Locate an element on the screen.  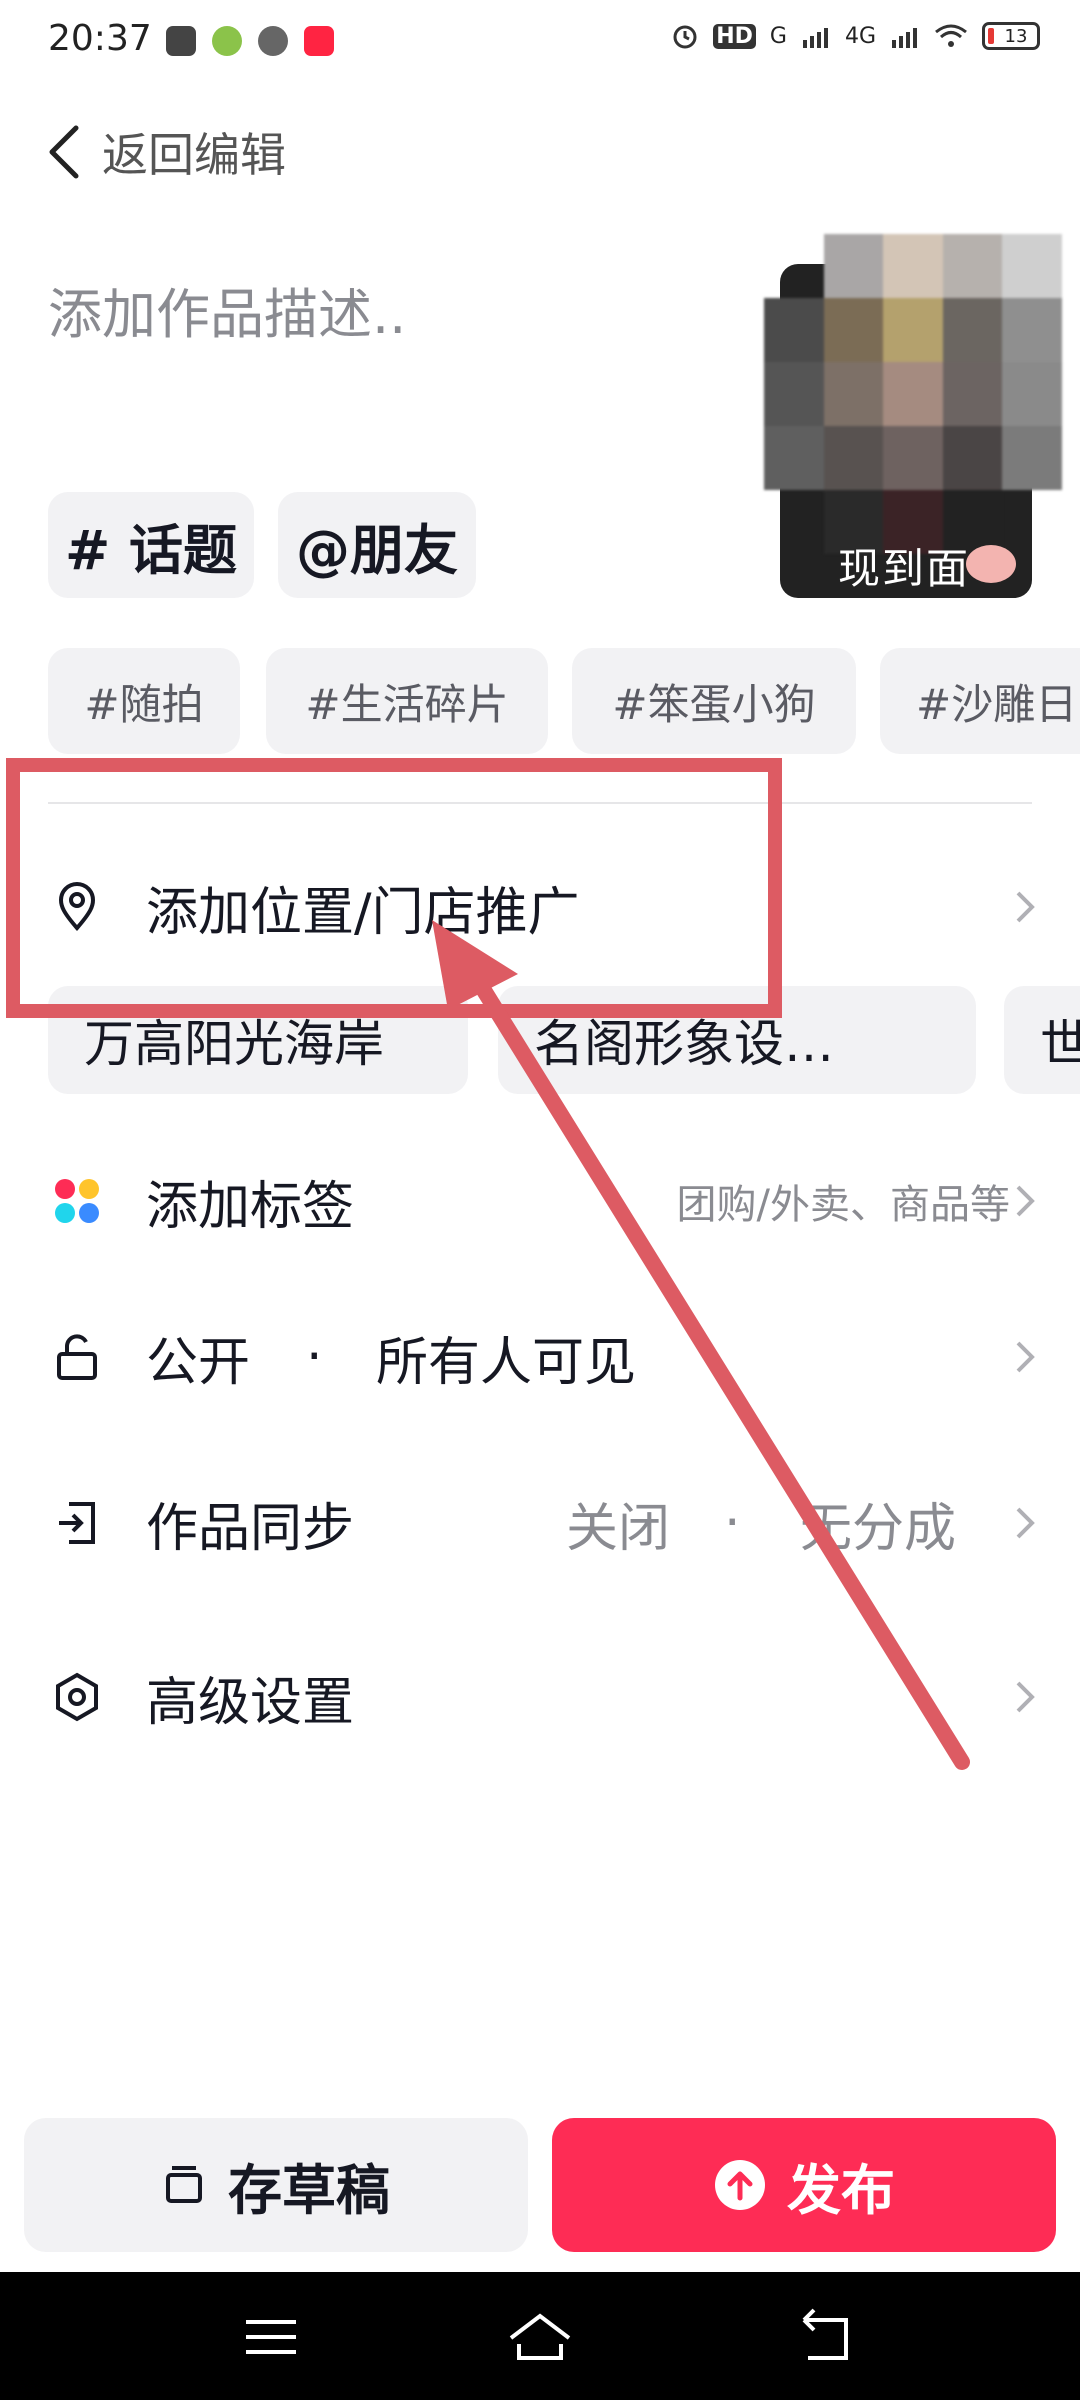
hashtag-chip: #笨蛋小狗 is located at coordinates (714, 701).